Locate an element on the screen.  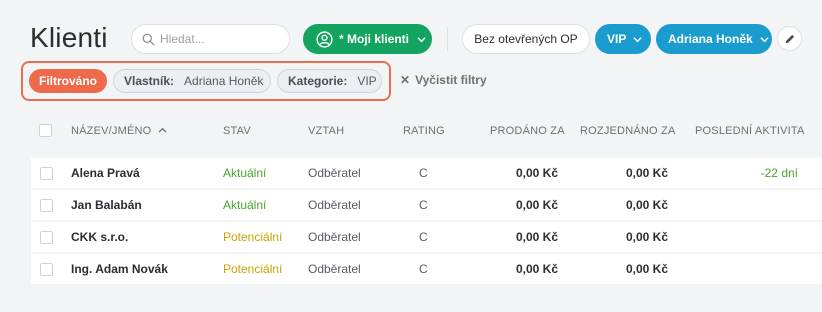
client-name-link: CKK s.r.o. is located at coordinates (99, 237).